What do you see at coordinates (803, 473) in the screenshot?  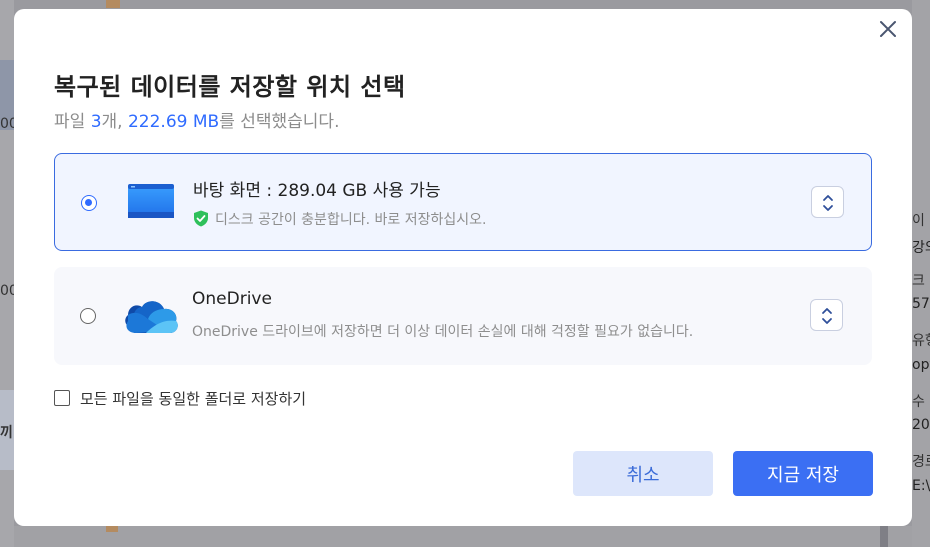 I see `save-now-button: 지금 저장` at bounding box center [803, 473].